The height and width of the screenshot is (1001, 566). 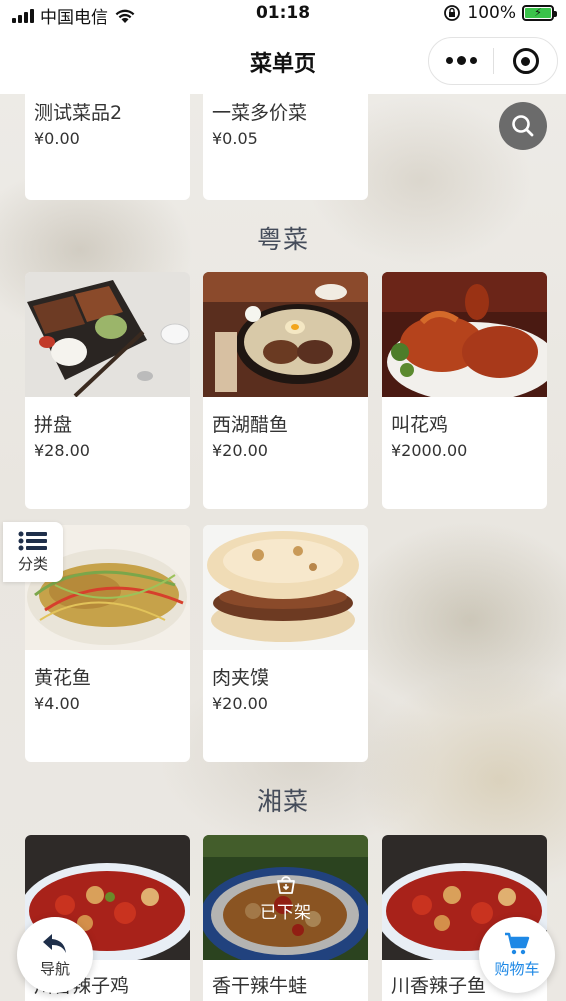 I want to click on list-icon, so click(x=32, y=540).